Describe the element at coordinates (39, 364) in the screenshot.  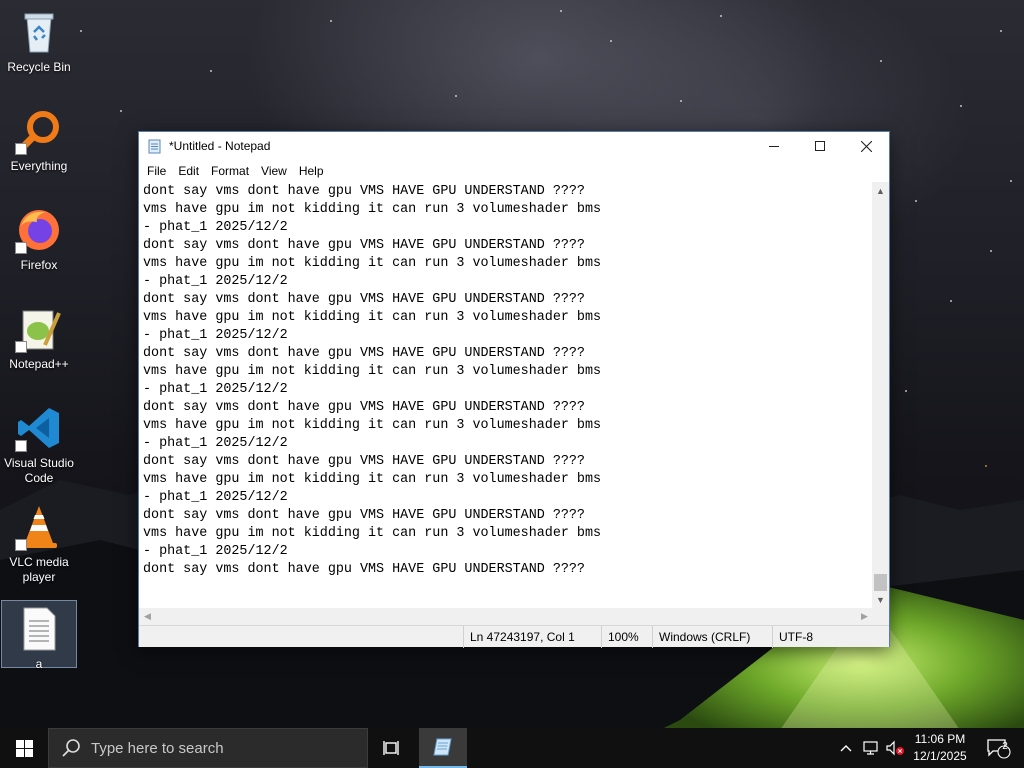
I see `desktop-icon-label: Notepad++` at that location.